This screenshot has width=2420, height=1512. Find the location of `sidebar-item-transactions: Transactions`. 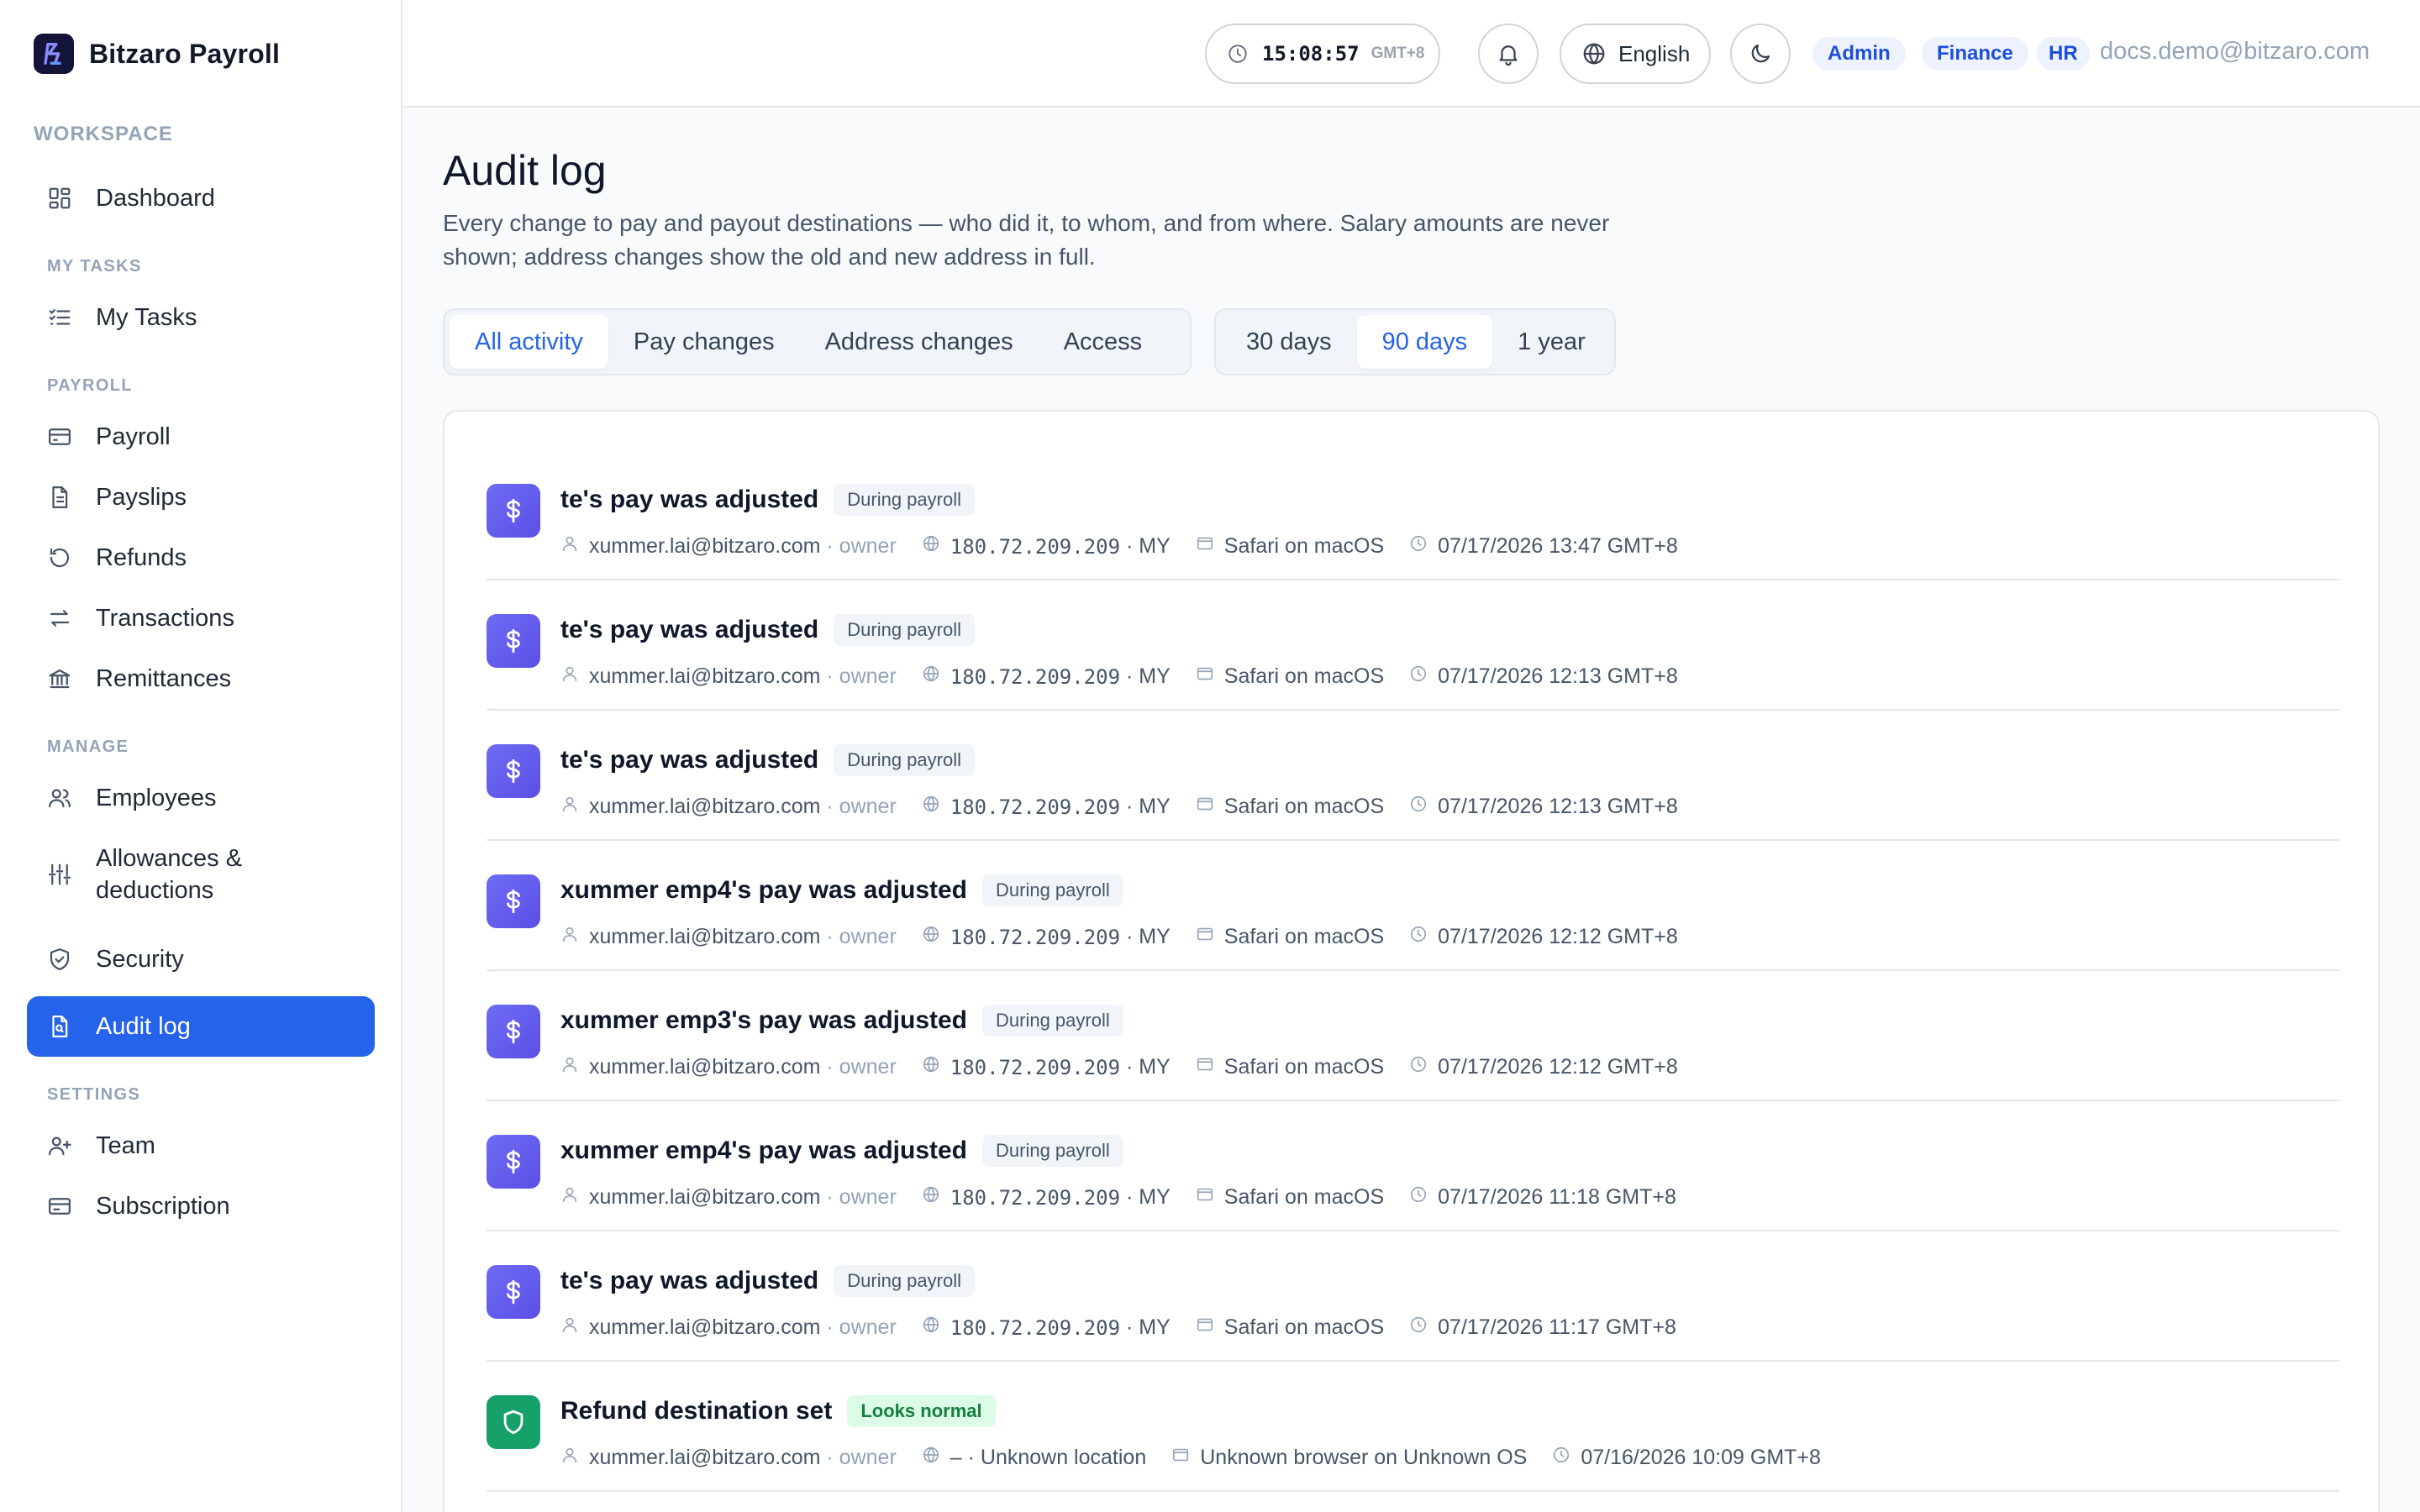

sidebar-item-transactions: Transactions is located at coordinates (201, 618).